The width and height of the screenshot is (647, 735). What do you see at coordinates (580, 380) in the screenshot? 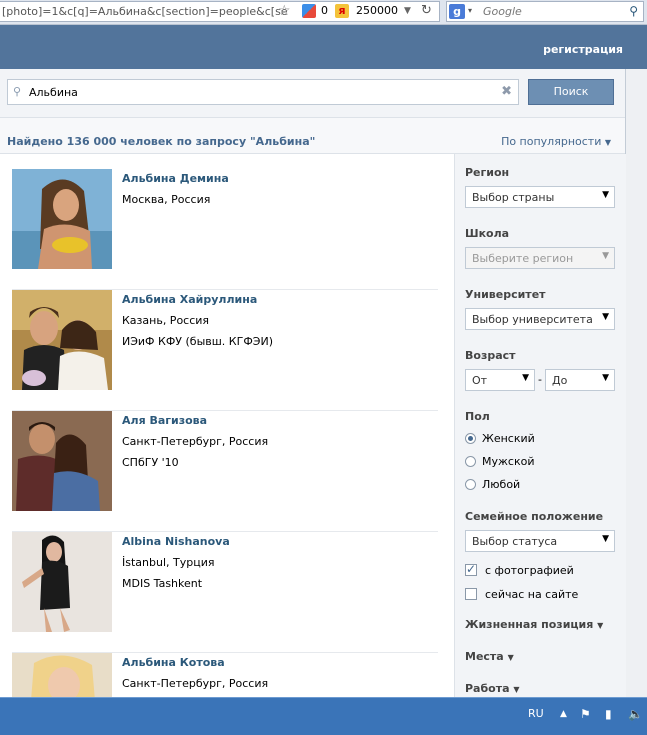
I see `age-to-select: До ▼` at bounding box center [580, 380].